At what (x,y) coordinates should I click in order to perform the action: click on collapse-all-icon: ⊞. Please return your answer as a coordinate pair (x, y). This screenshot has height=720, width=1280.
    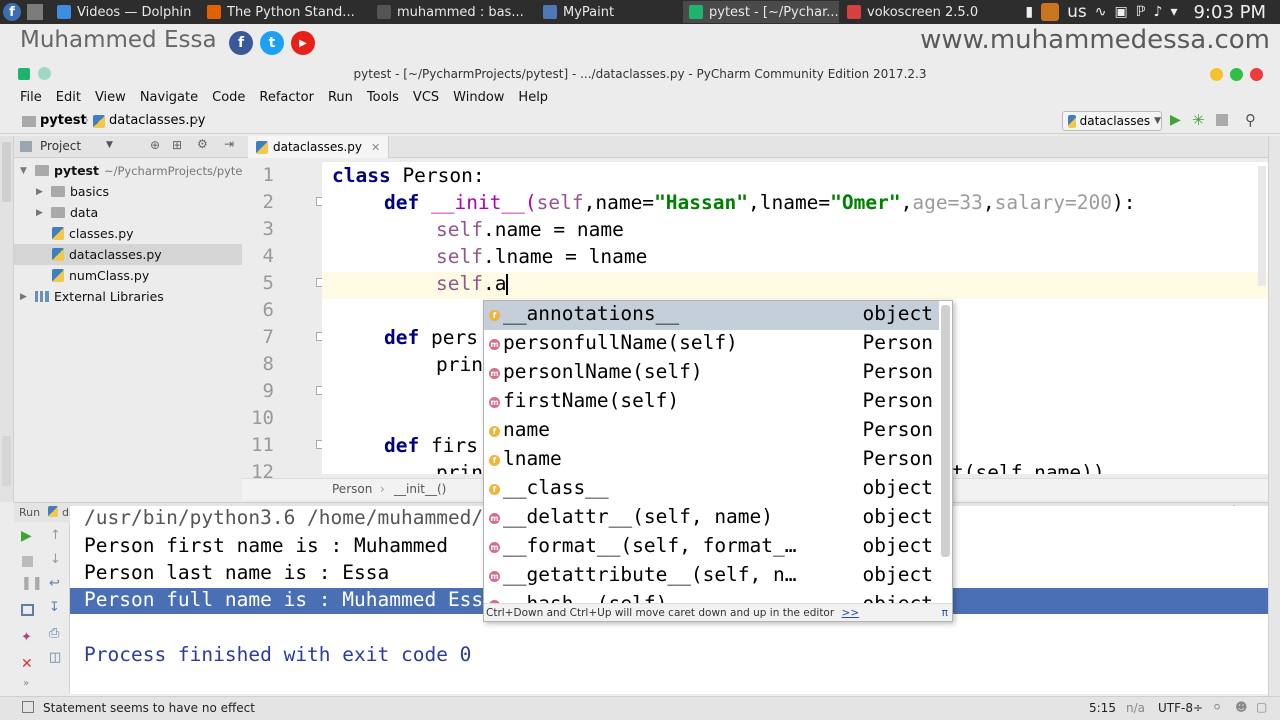
    Looking at the image, I should click on (177, 145).